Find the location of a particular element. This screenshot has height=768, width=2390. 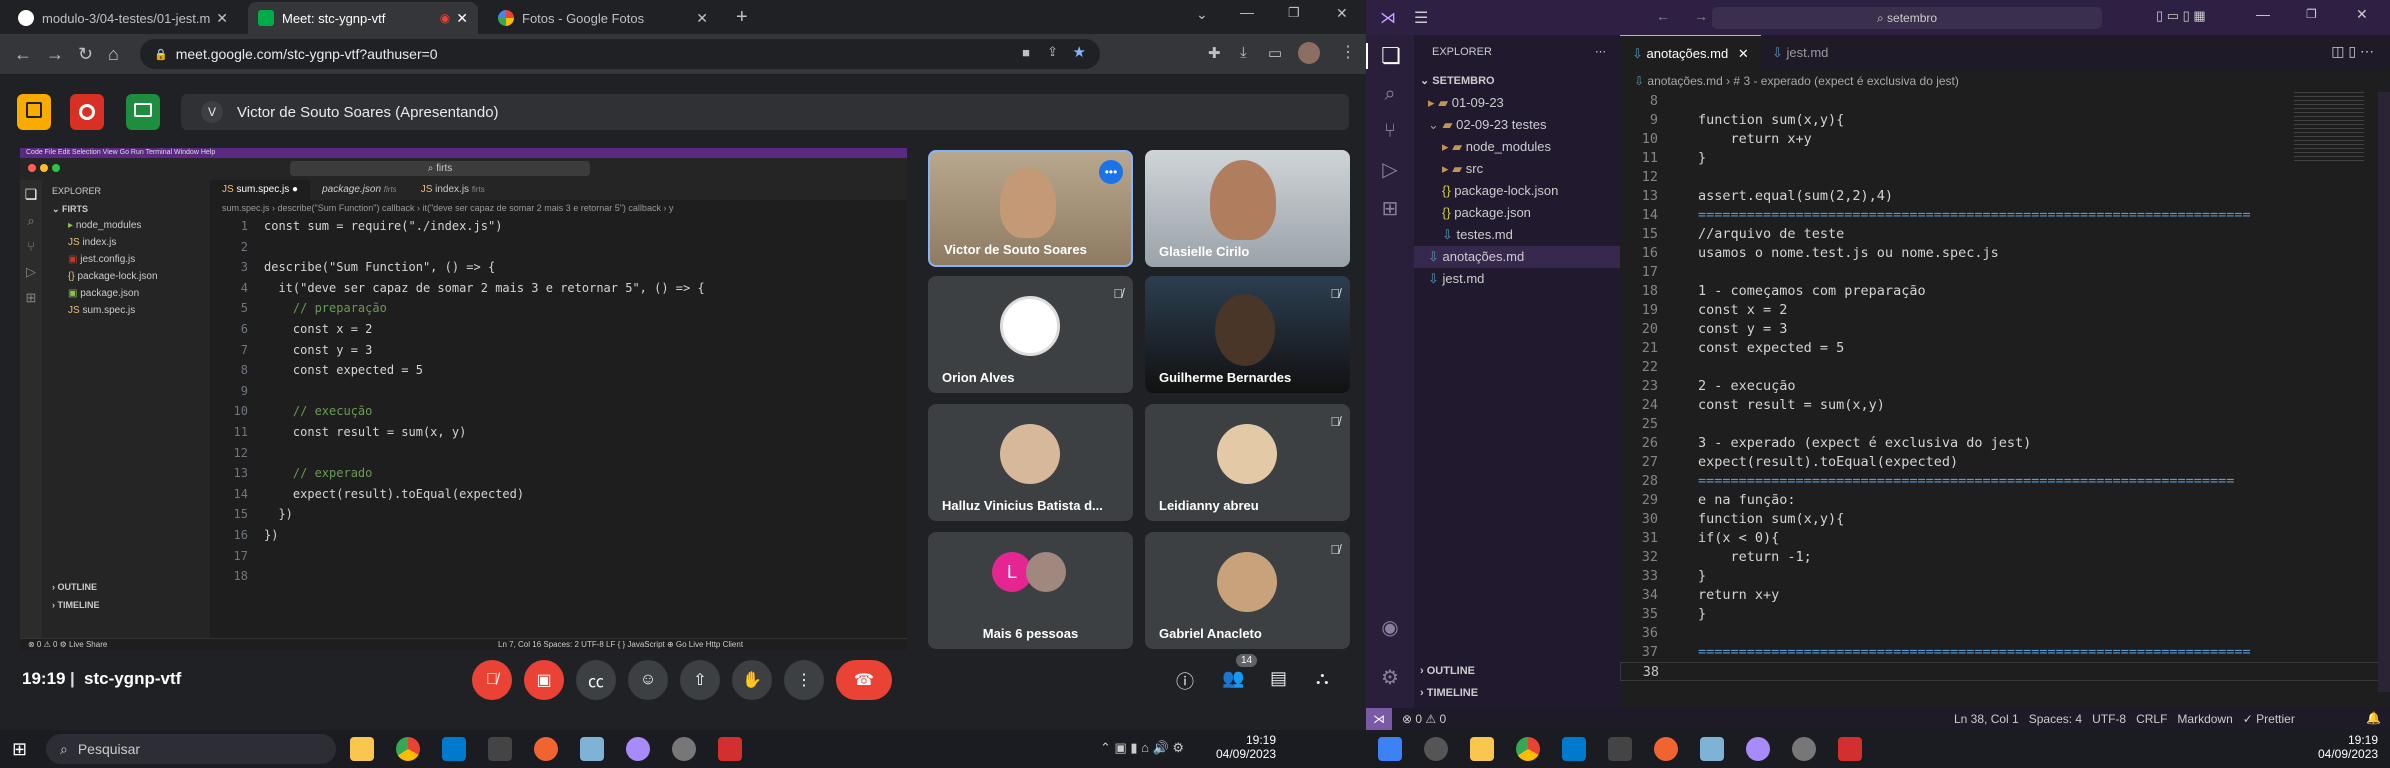

settings-icon: ⚙ is located at coordinates (1390, 677).